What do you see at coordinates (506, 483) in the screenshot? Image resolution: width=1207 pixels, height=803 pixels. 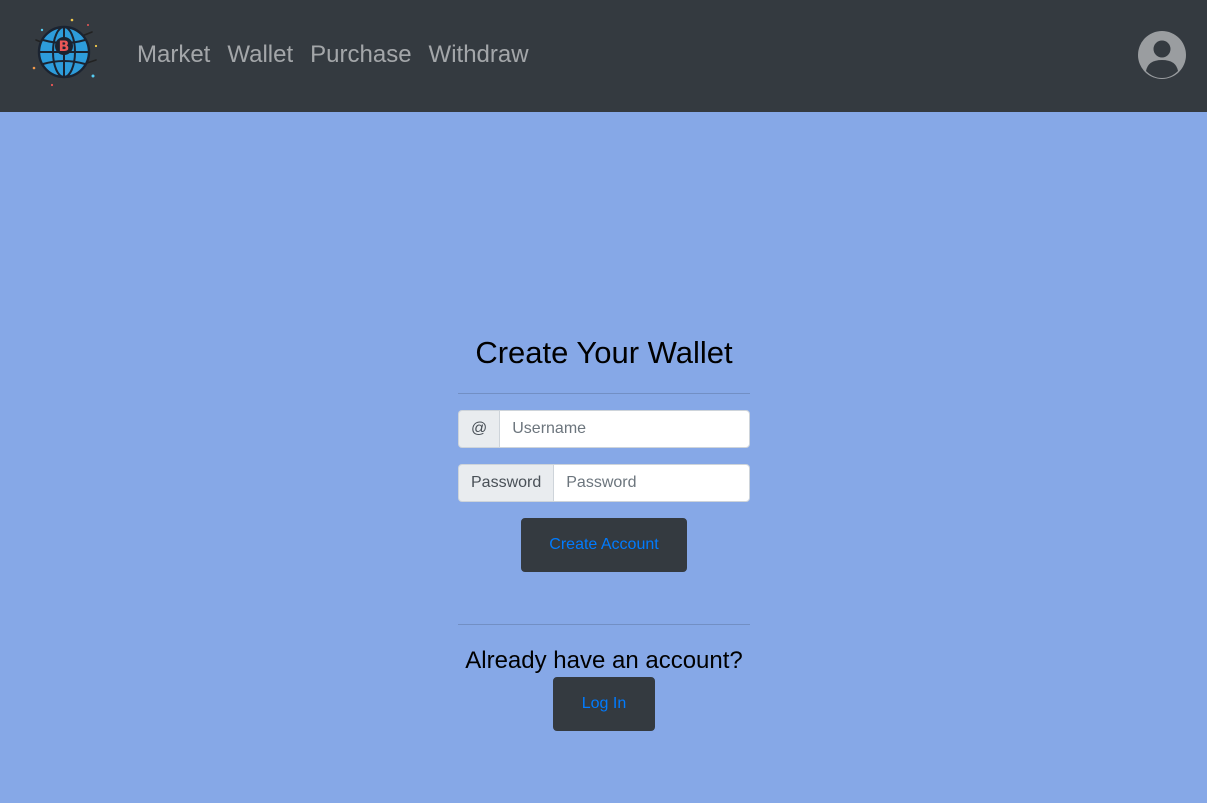 I see `password-addon: Password` at bounding box center [506, 483].